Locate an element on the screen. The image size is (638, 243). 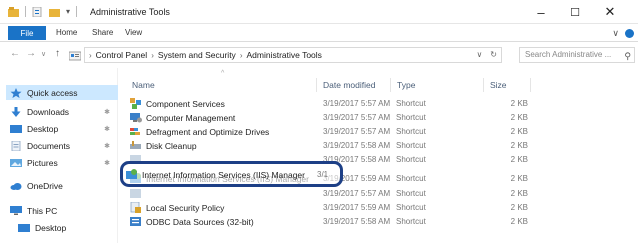
file-name: Component Services is located at coordinates (185, 103).